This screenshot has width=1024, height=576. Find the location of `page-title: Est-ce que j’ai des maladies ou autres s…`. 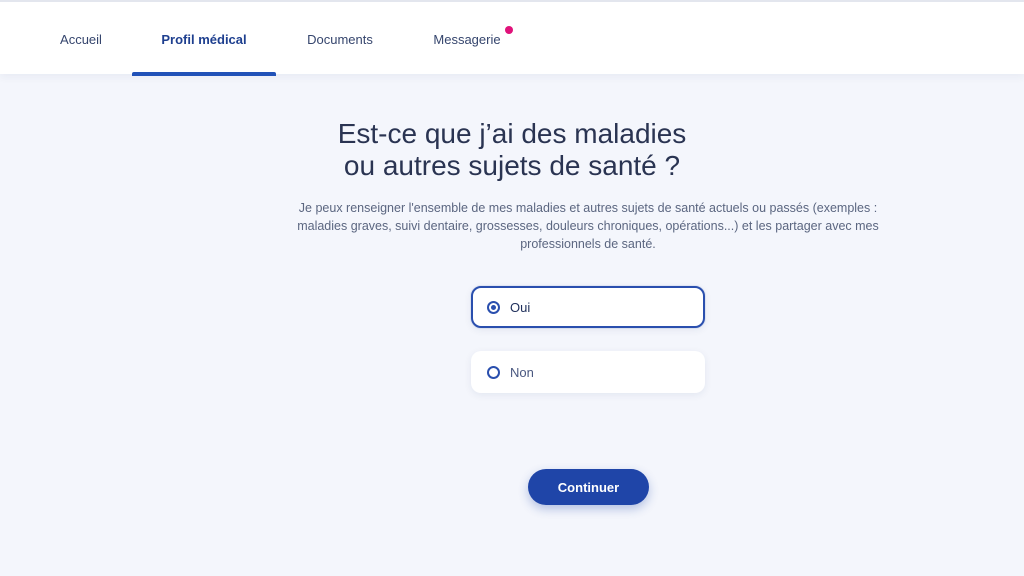

page-title: Est-ce que j’ai des maladies ou autres s… is located at coordinates (512, 150).